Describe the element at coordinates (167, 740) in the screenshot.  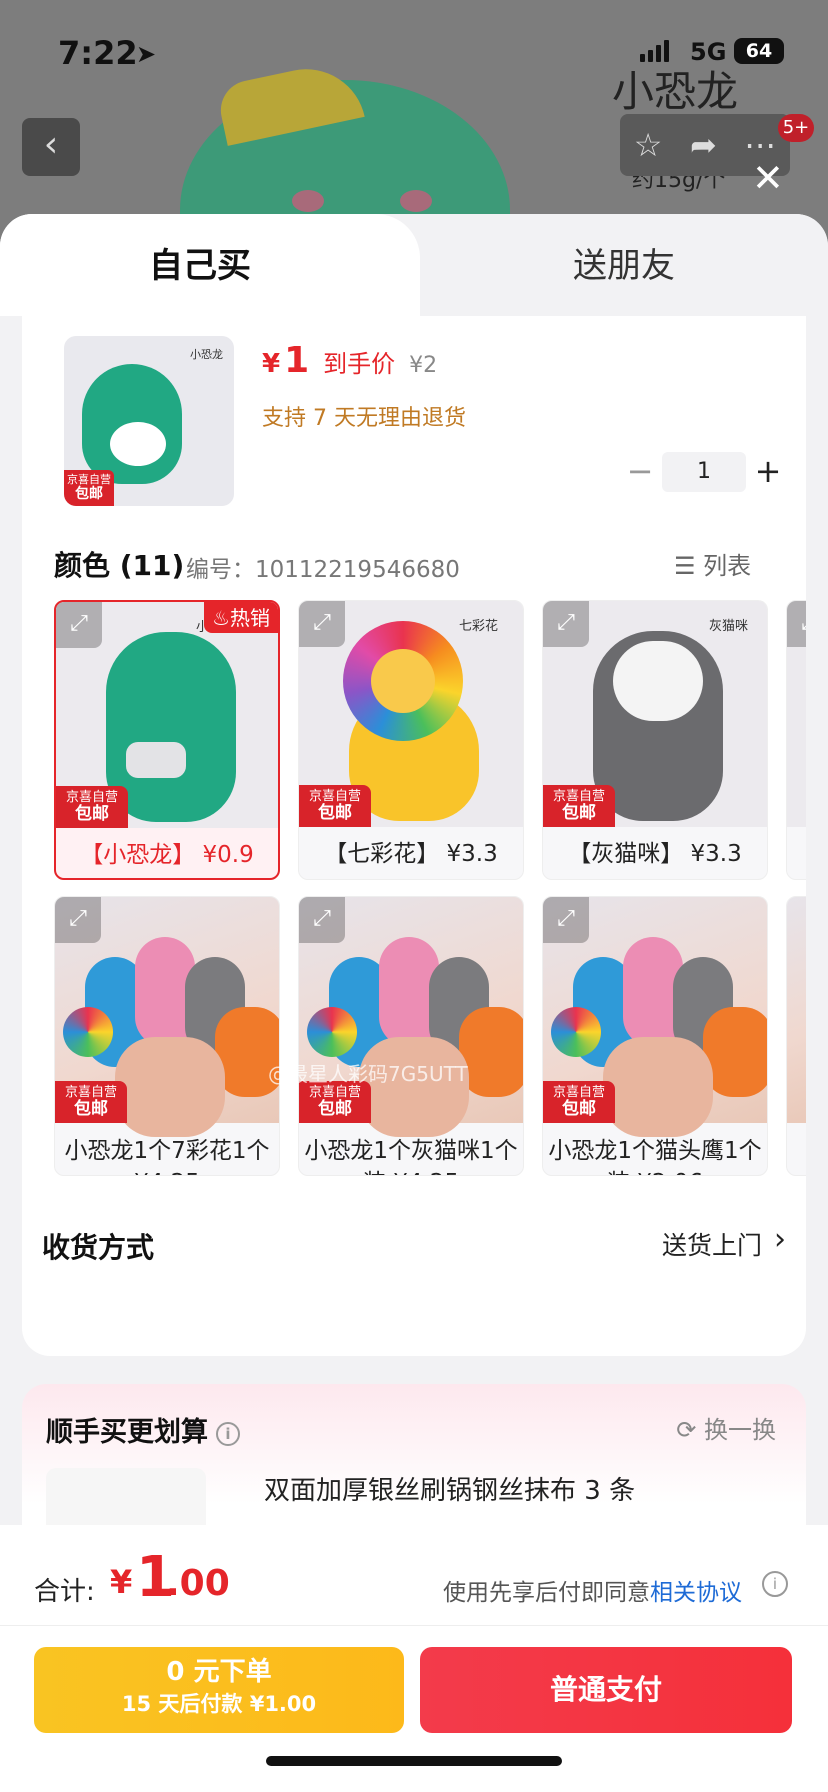
I see `option-dino: 小恐龙 ⤢ ♨热销 京喜自营包邮 【小恐龙】 ¥0.9` at that location.